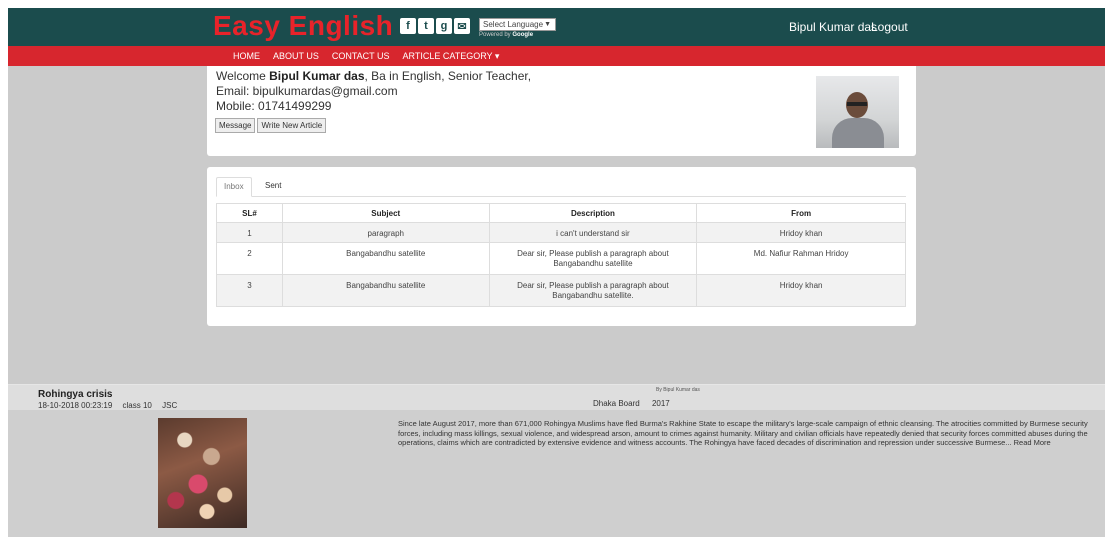 The width and height of the screenshot is (1105, 537). What do you see at coordinates (246, 56) in the screenshot?
I see `nav-home: HOME` at bounding box center [246, 56].